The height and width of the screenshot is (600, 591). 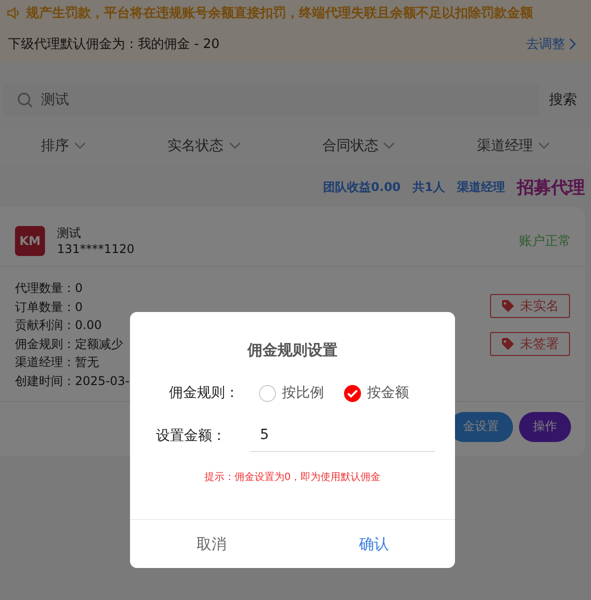 What do you see at coordinates (96, 249) in the screenshot?
I see `agent-phone: 131****1120` at bounding box center [96, 249].